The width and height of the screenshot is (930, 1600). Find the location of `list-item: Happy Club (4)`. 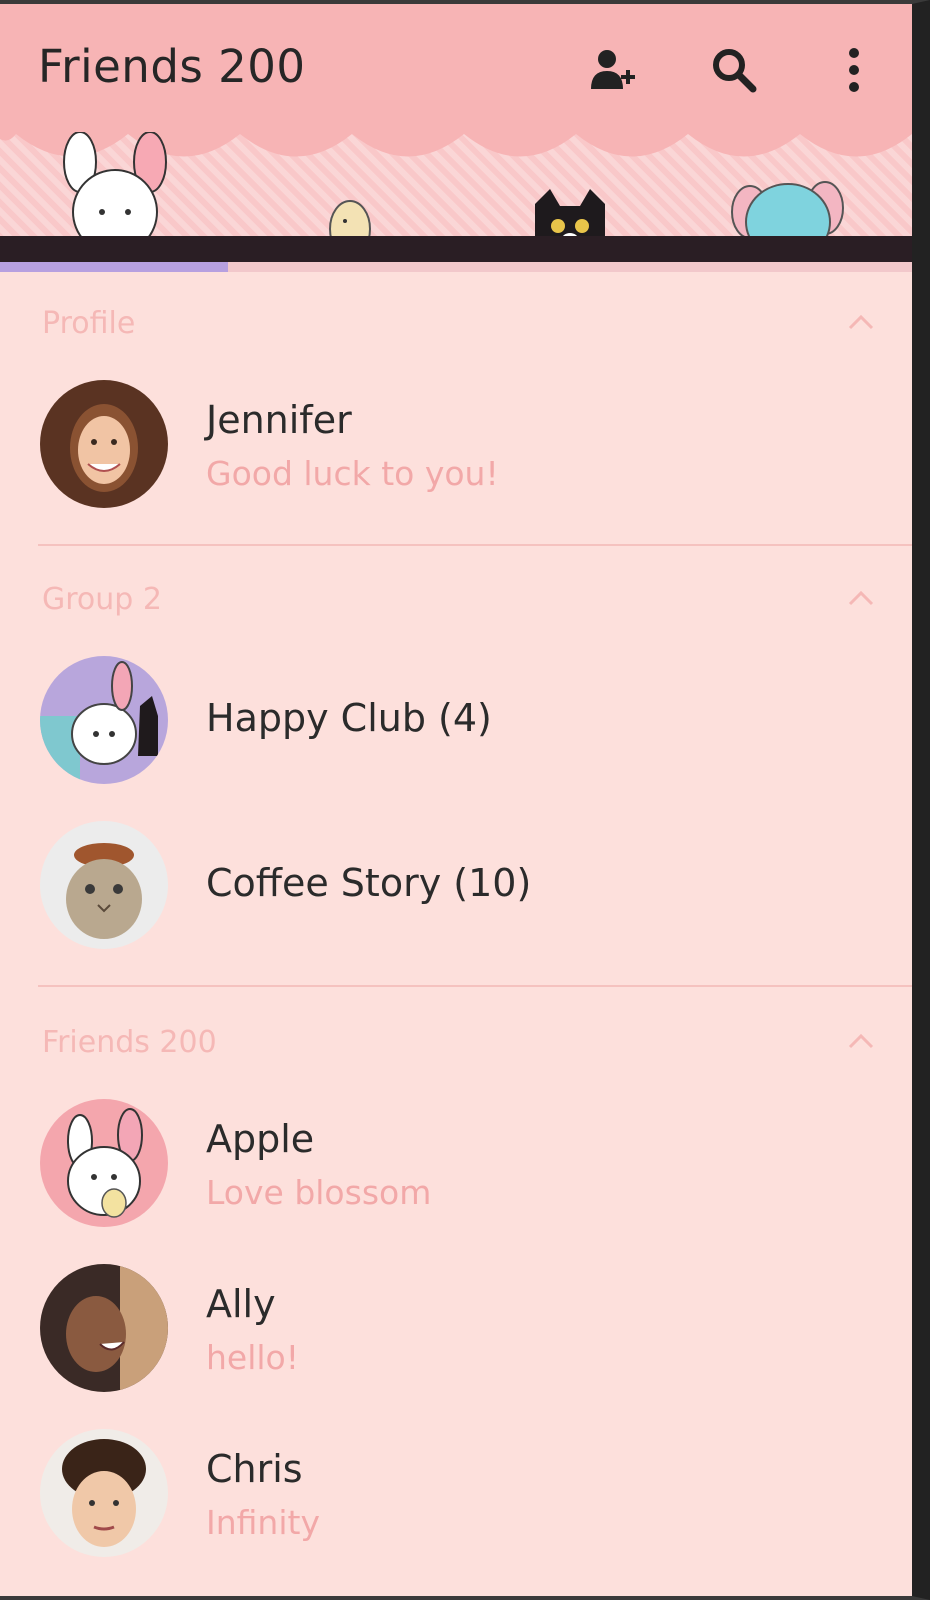

list-item: Happy Club (4) is located at coordinates (456, 730).